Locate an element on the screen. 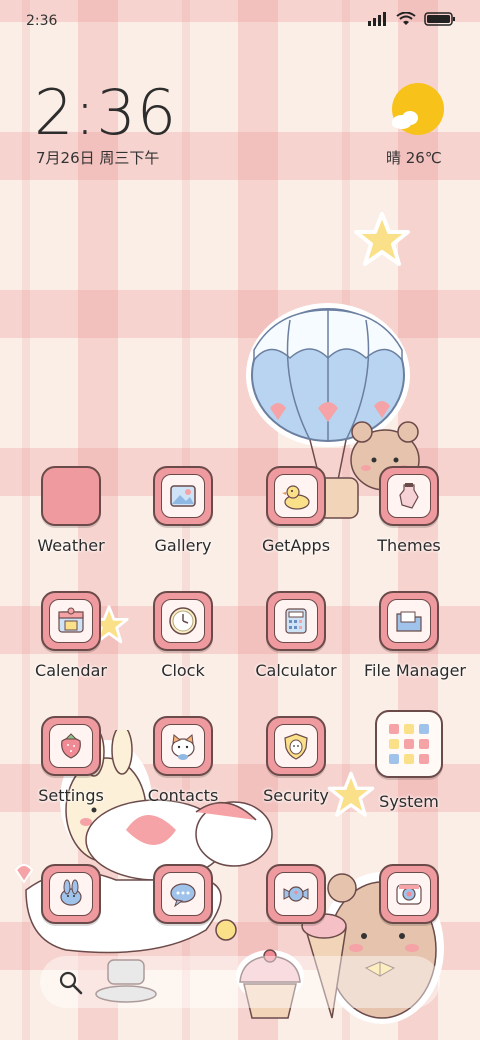 This screenshot has width=480, height=1040. status-bar: 2:36 is located at coordinates (240, 20).